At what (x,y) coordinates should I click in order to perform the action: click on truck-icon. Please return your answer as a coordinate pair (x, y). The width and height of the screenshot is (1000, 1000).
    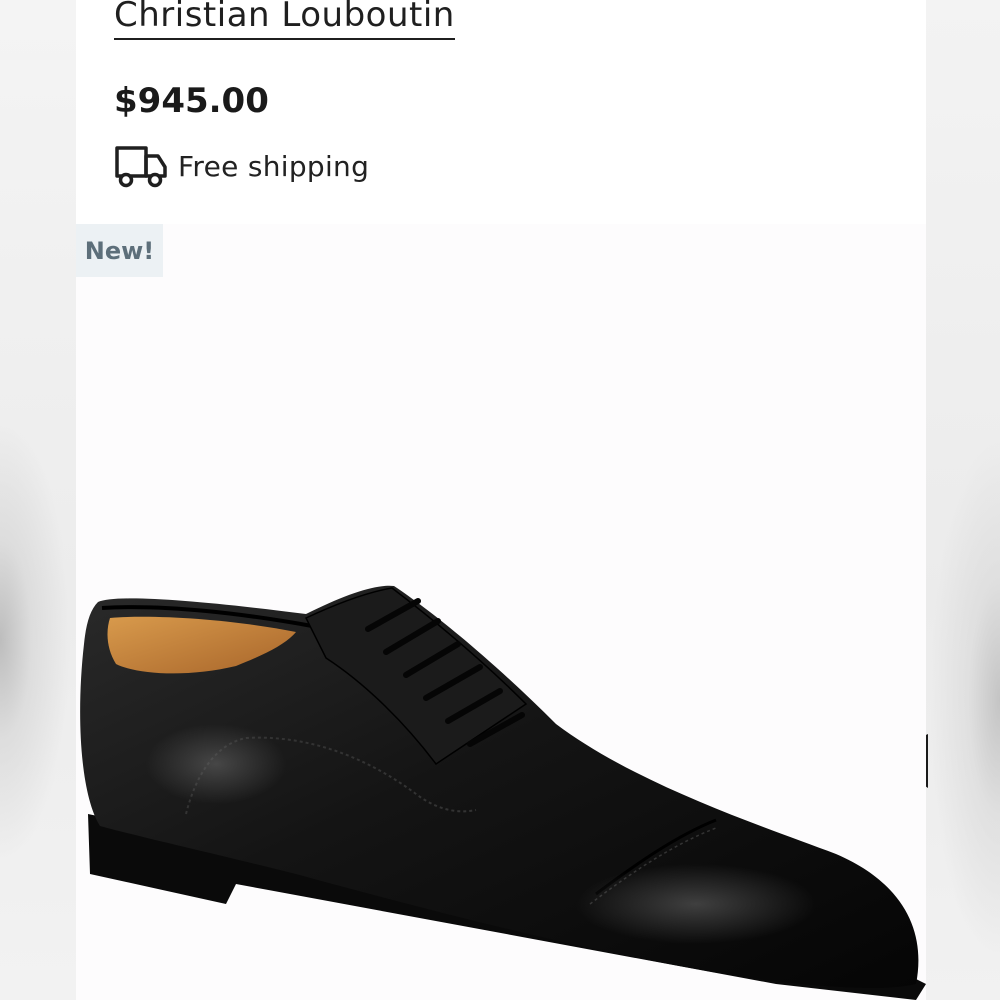
    Looking at the image, I should click on (141, 167).